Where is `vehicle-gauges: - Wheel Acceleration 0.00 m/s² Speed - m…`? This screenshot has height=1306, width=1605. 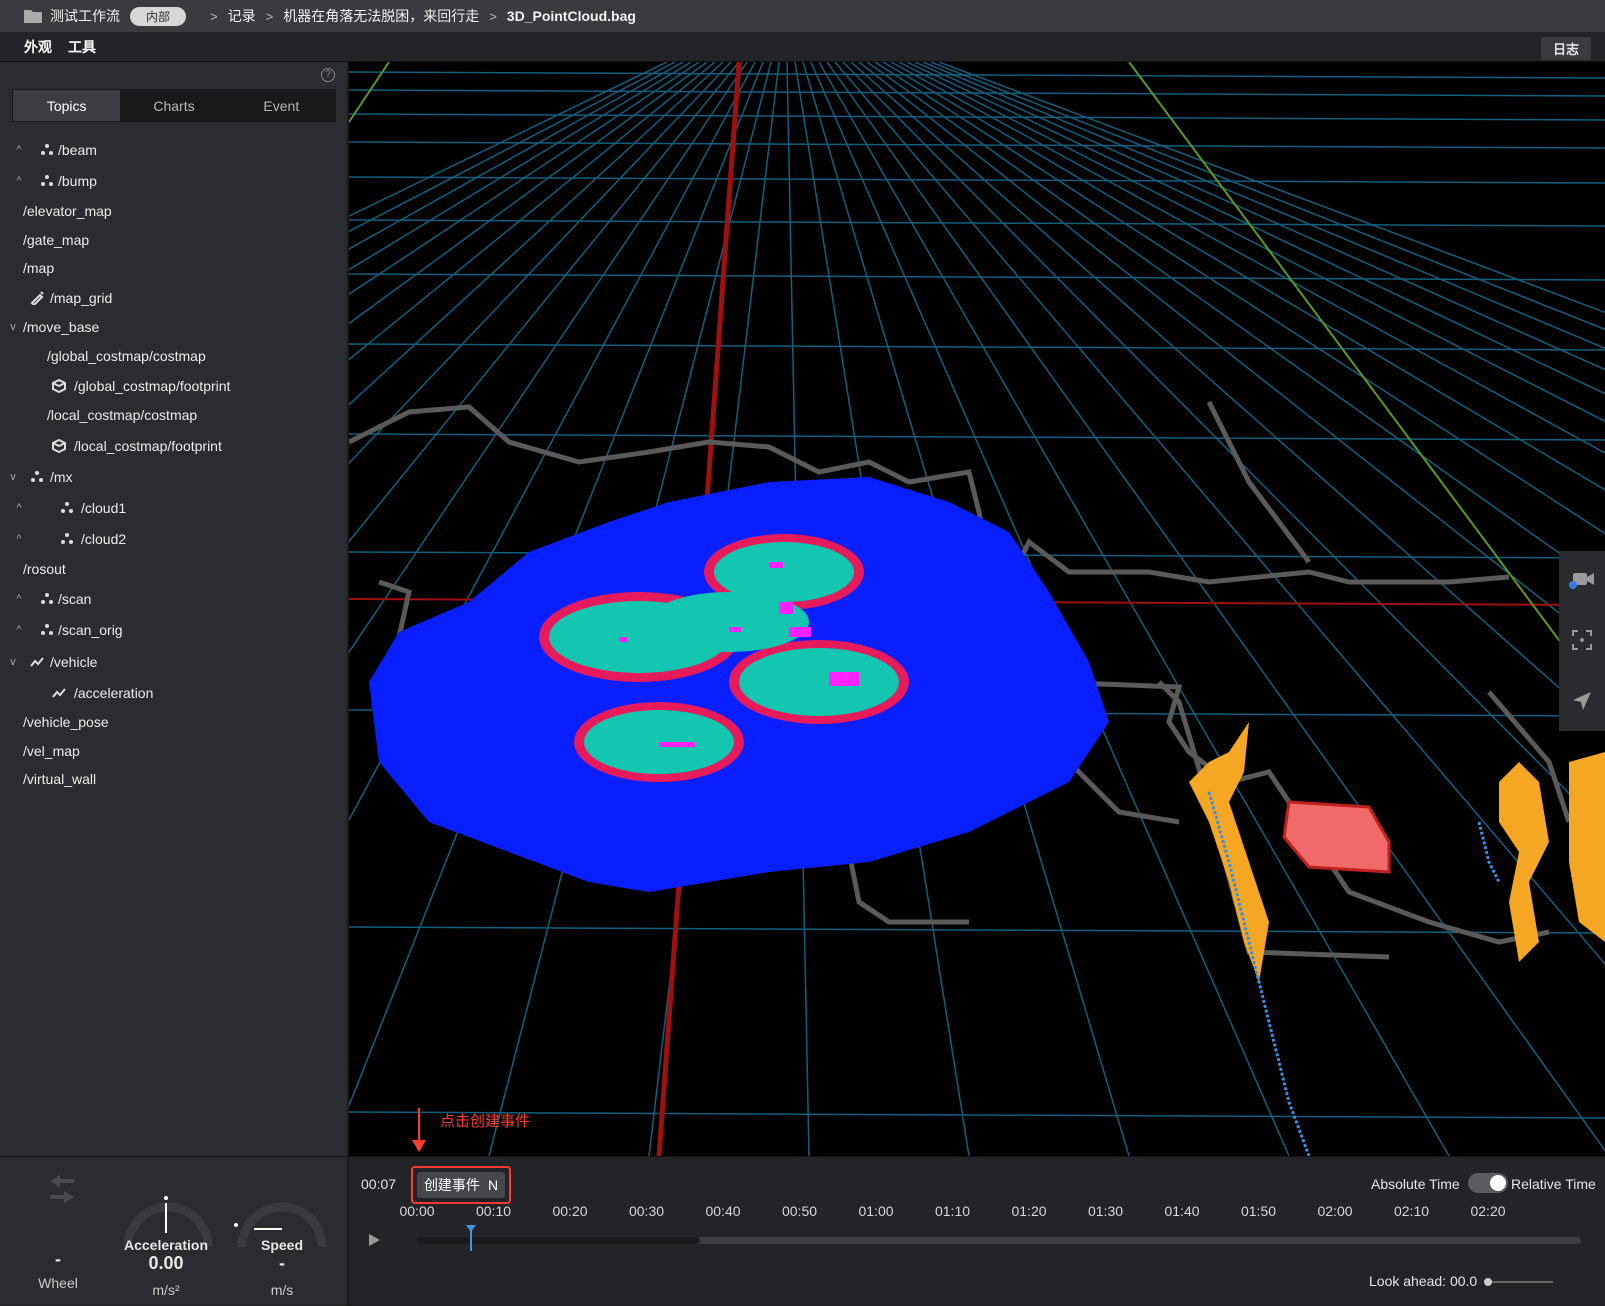
vehicle-gauges: - Wheel Acceleration 0.00 m/s² Speed - m… is located at coordinates (174, 1230).